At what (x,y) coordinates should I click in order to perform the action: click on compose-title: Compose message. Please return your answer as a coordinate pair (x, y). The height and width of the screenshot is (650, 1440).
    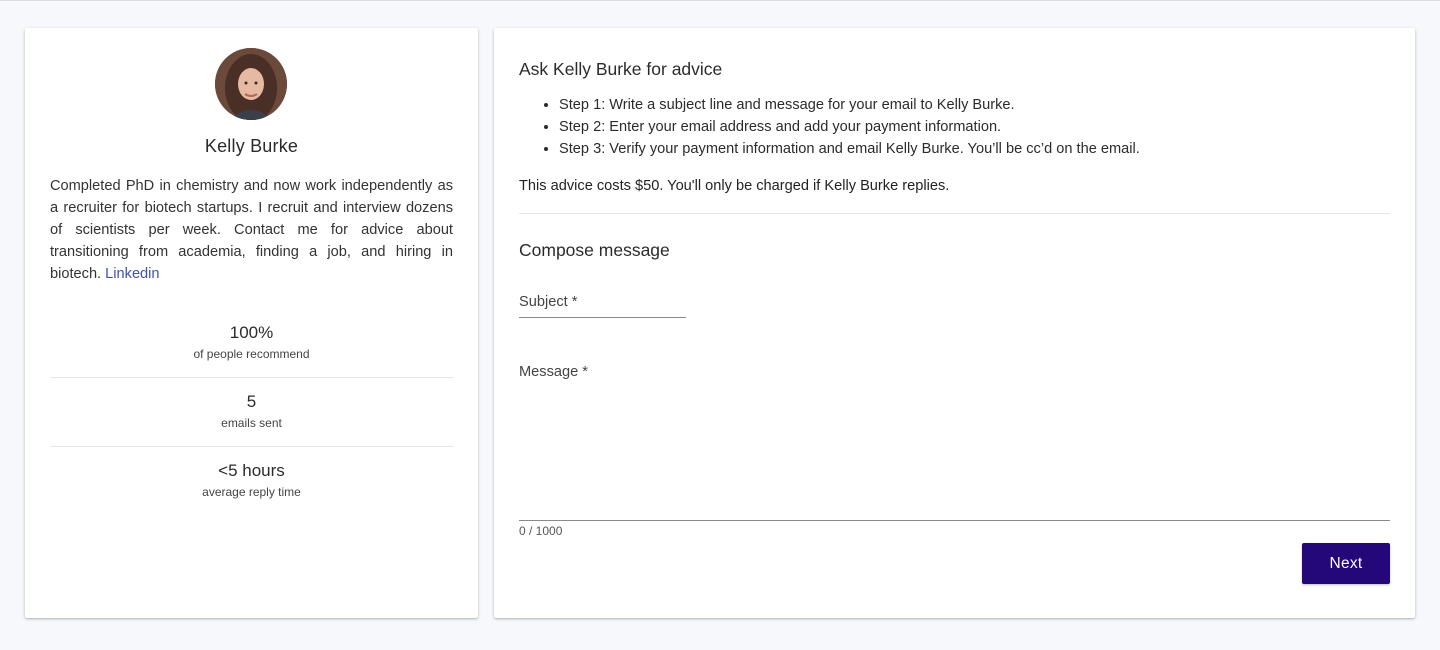
    Looking at the image, I should click on (594, 250).